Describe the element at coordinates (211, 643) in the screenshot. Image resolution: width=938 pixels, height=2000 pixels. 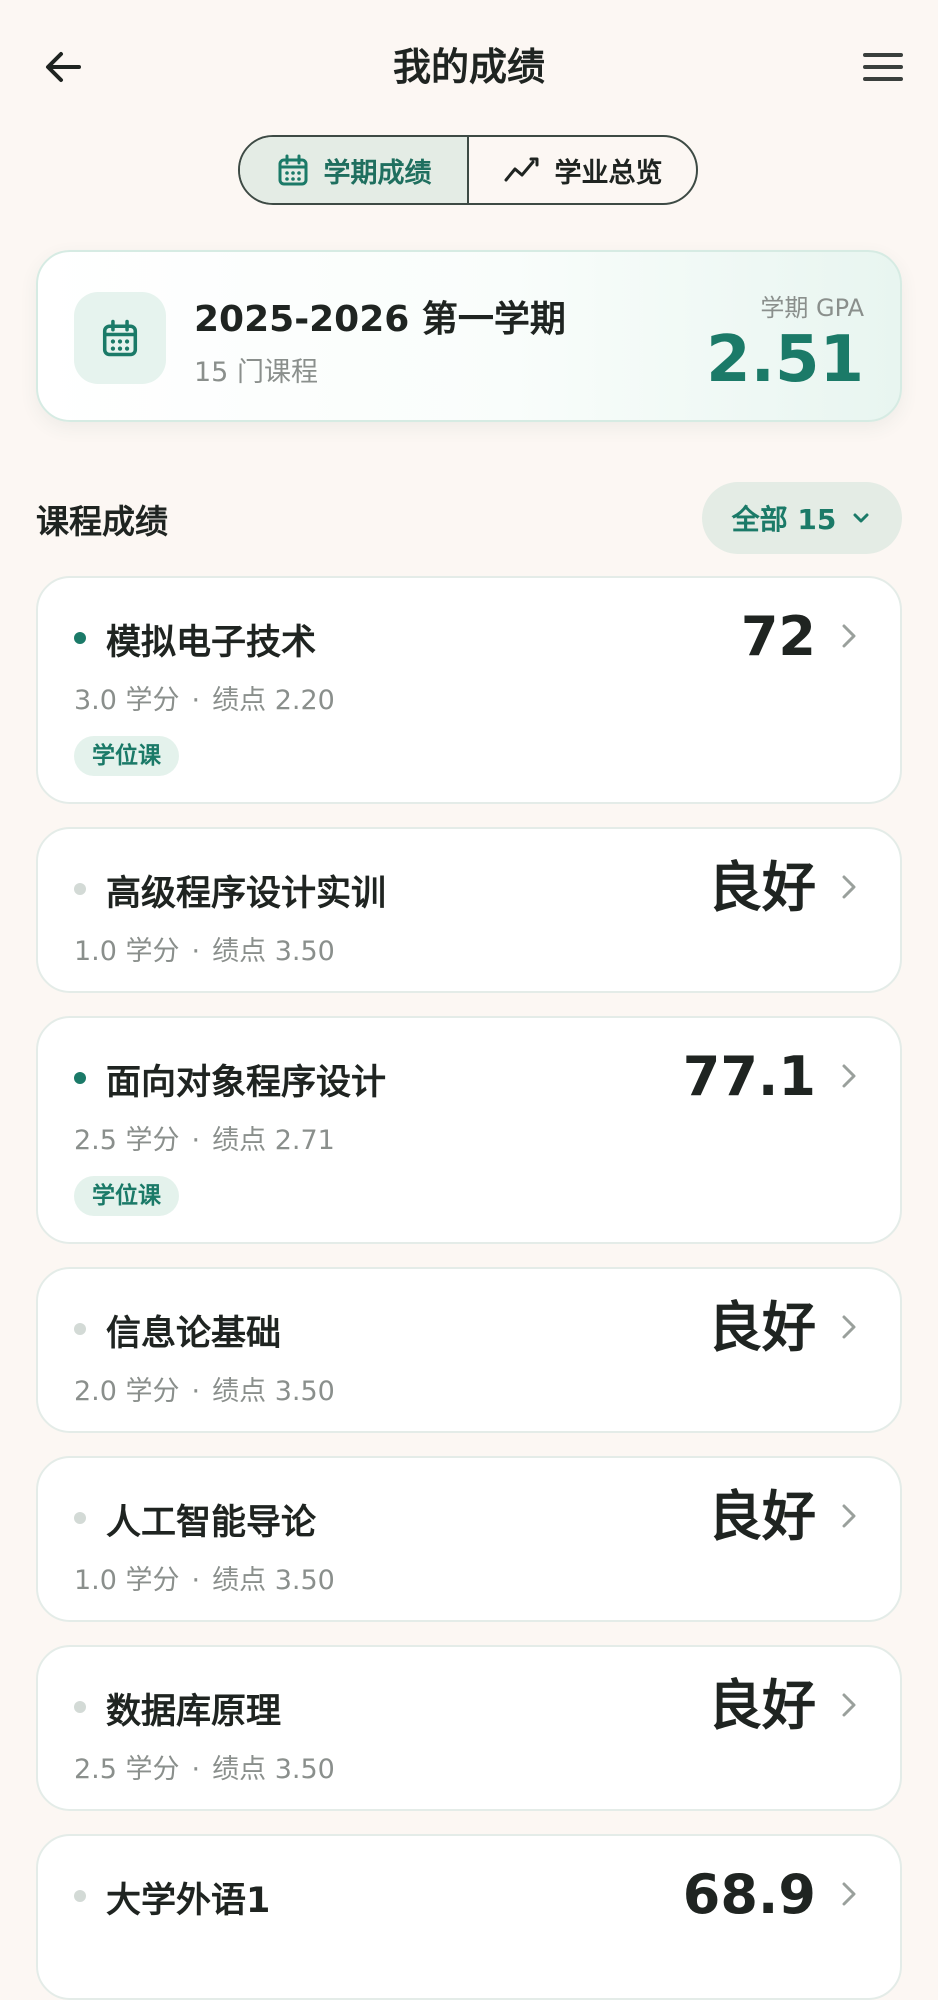
I see `course-name: 模拟电子技术` at that location.